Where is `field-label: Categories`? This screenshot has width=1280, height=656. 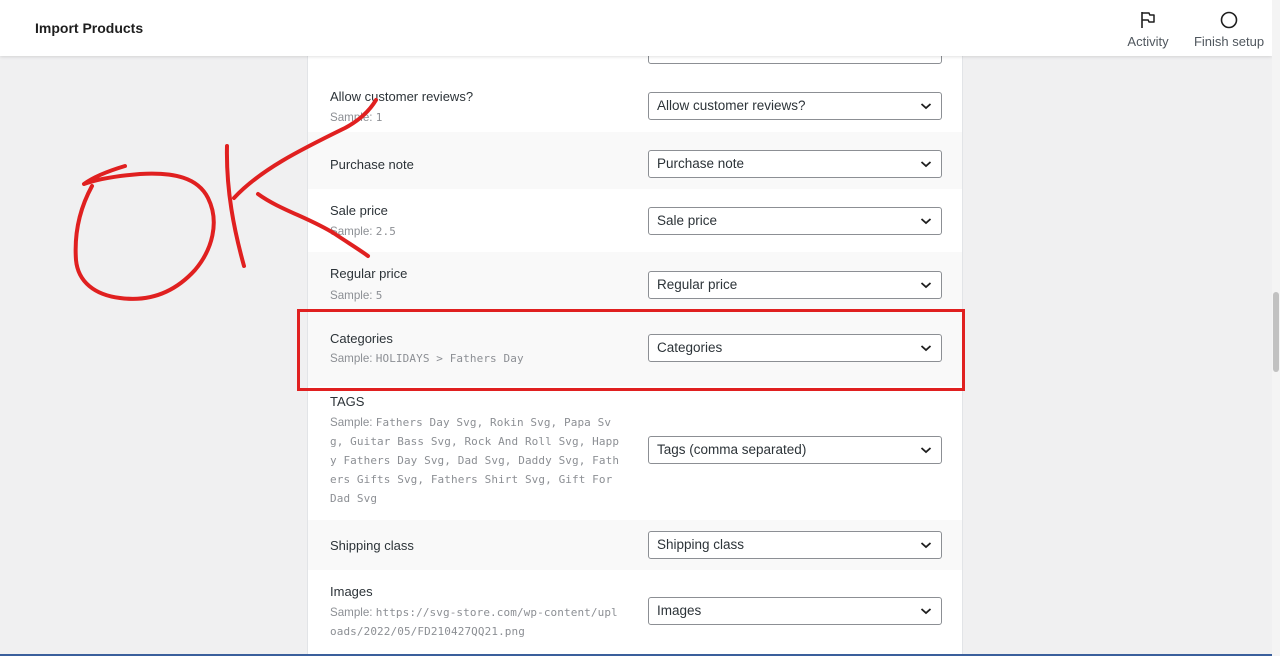 field-label: Categories is located at coordinates (361, 338).